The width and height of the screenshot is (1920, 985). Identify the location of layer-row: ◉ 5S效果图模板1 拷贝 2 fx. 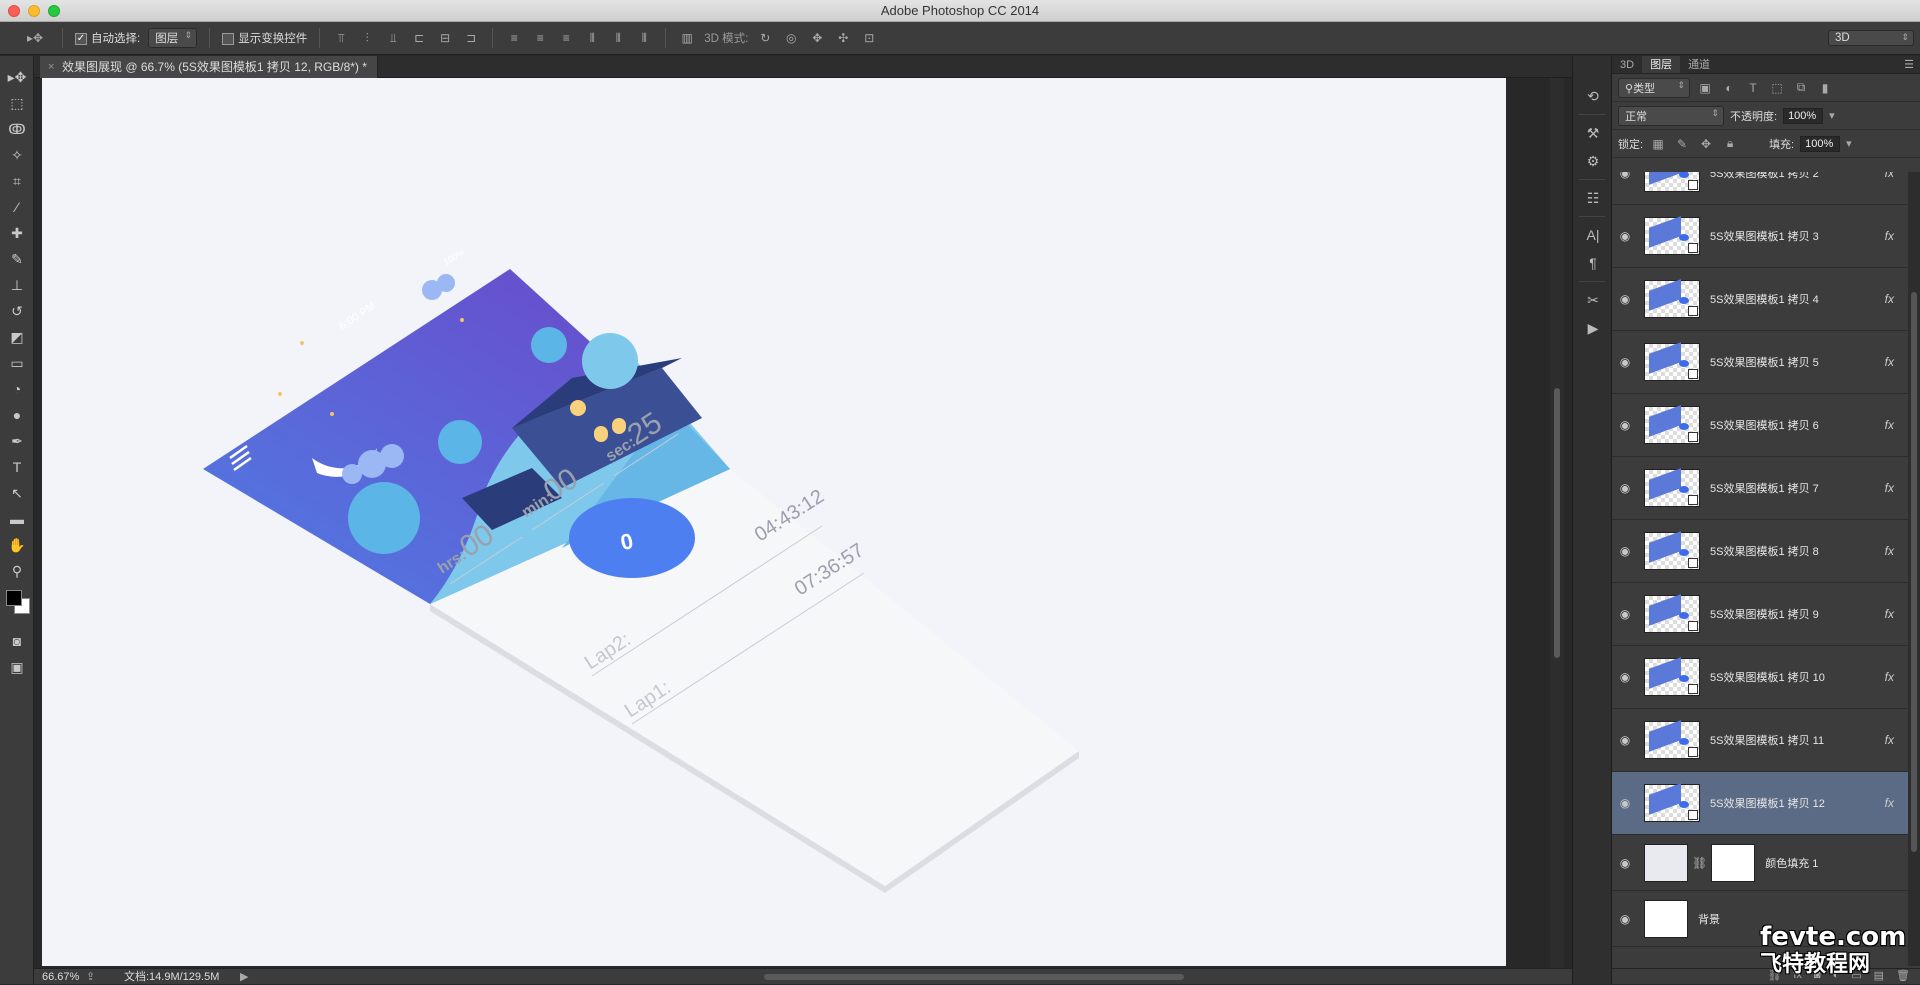
(1760, 188).